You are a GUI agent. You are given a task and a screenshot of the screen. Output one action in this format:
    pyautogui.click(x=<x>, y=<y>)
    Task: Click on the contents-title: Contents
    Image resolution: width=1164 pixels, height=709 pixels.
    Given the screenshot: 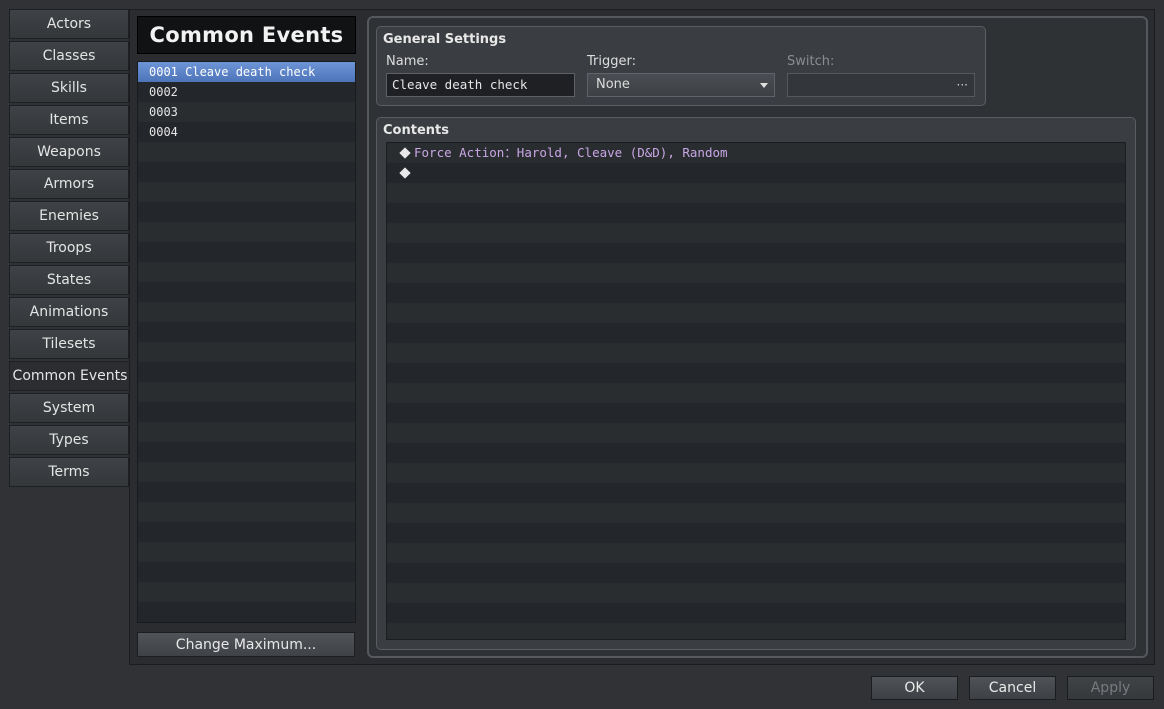 What is the action you would take?
    pyautogui.click(x=416, y=130)
    